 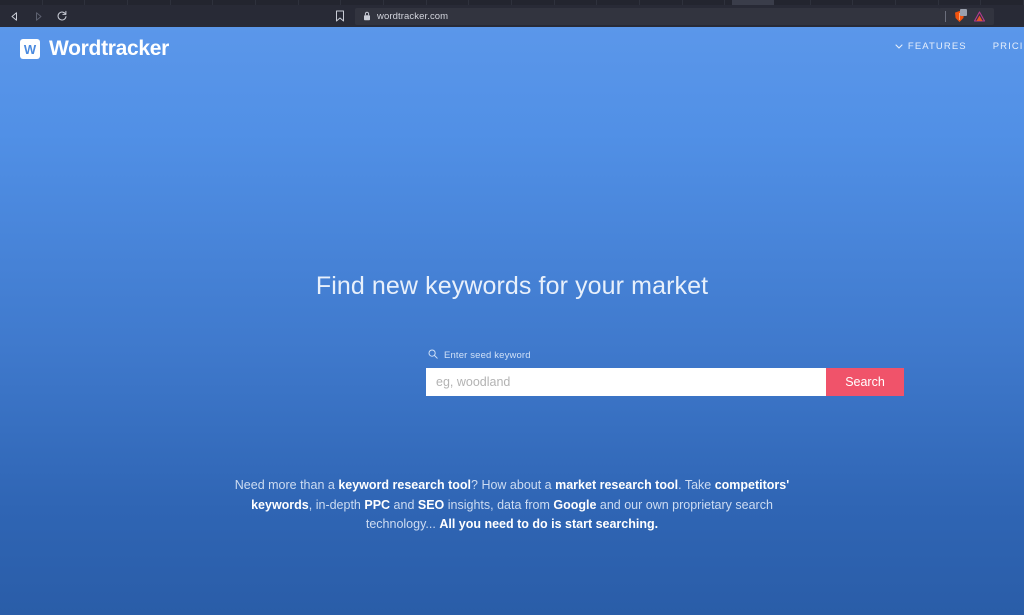 What do you see at coordinates (413, 16) in the screenshot?
I see `url-text: wordtracker.com` at bounding box center [413, 16].